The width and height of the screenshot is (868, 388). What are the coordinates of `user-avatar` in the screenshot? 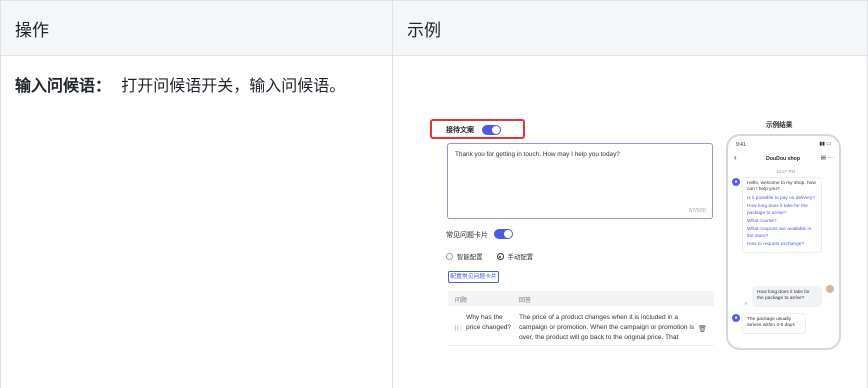 It's located at (830, 289).